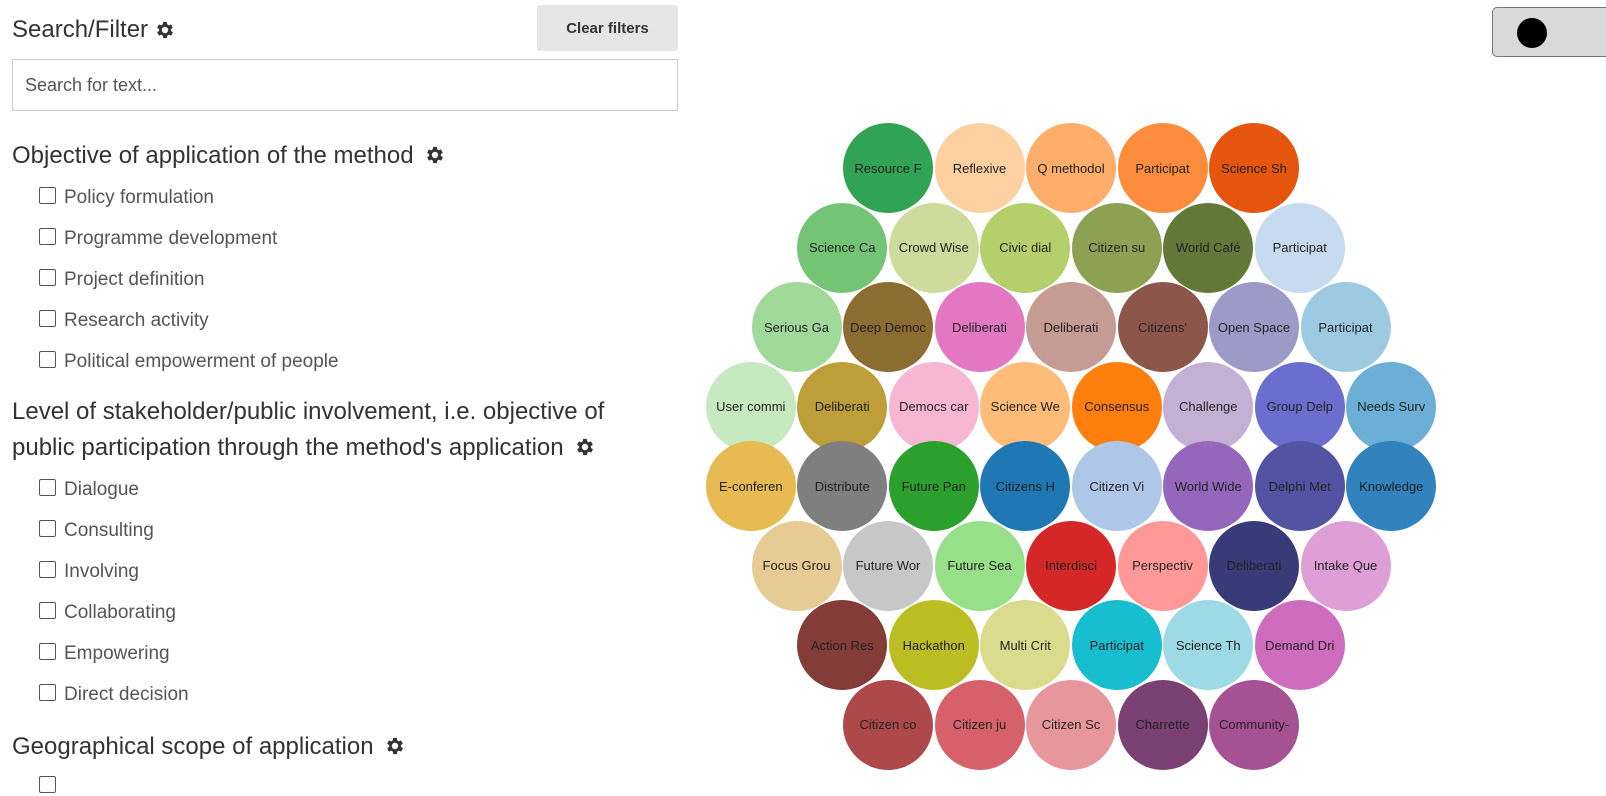  What do you see at coordinates (213, 155) in the screenshot?
I see `section-heading-text: Objective of application of the method` at bounding box center [213, 155].